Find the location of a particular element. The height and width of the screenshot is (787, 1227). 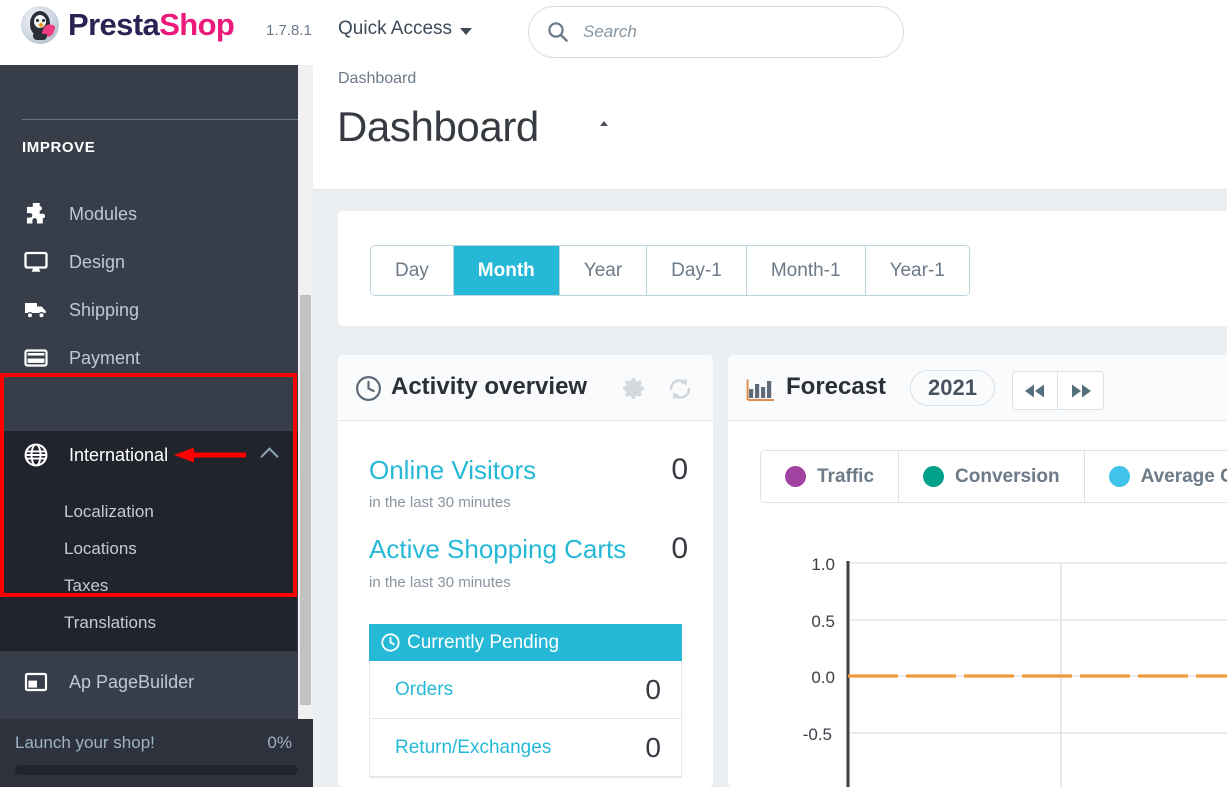

sidebar-subitem-translations: Translations is located at coordinates (110, 622).